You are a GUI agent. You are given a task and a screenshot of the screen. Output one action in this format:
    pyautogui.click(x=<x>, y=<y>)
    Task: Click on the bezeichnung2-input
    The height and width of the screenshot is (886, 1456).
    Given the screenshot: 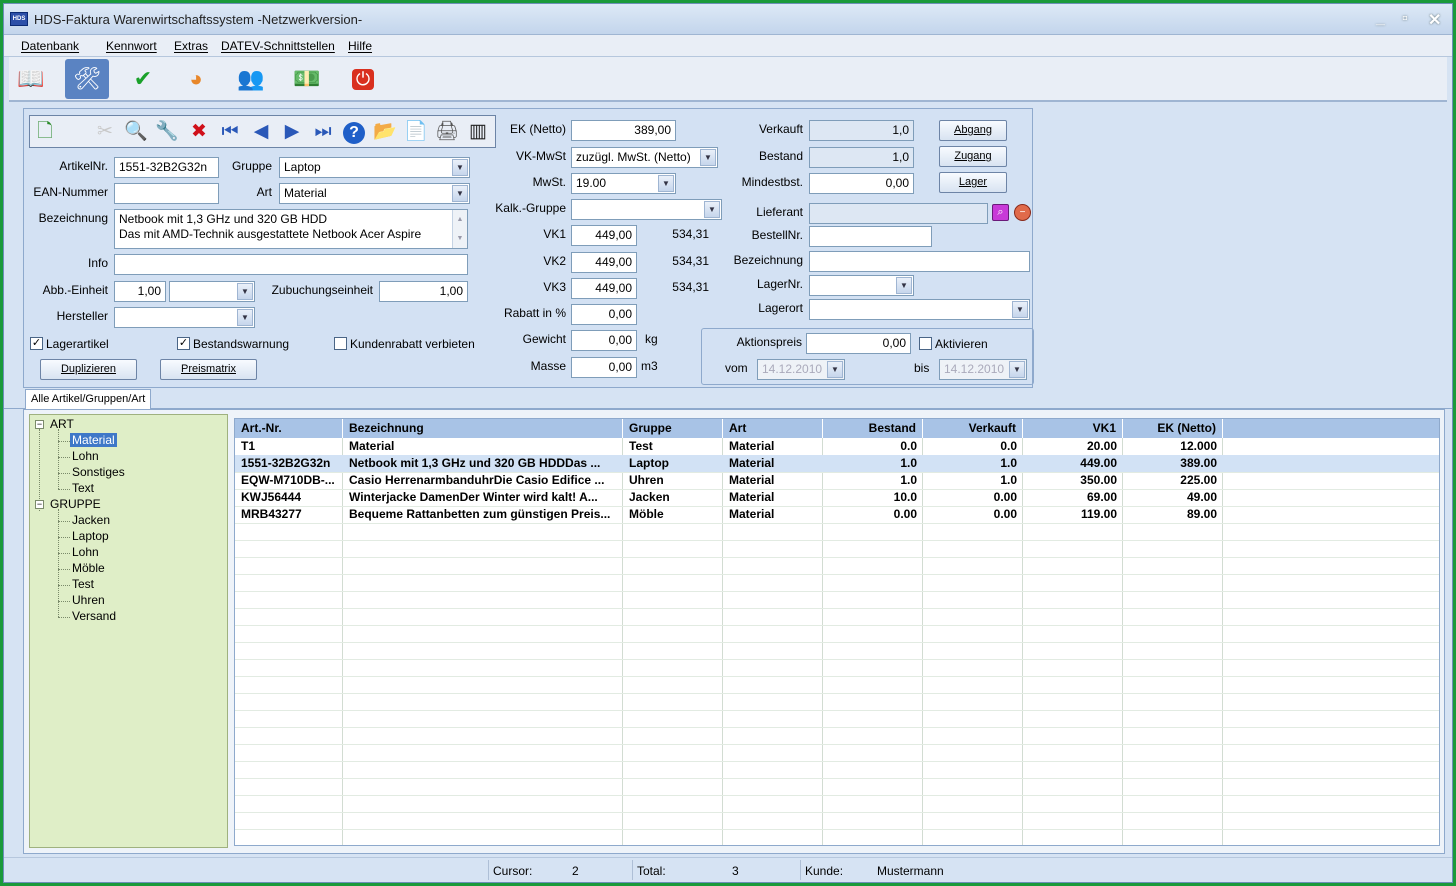 What is the action you would take?
    pyautogui.click(x=919, y=261)
    